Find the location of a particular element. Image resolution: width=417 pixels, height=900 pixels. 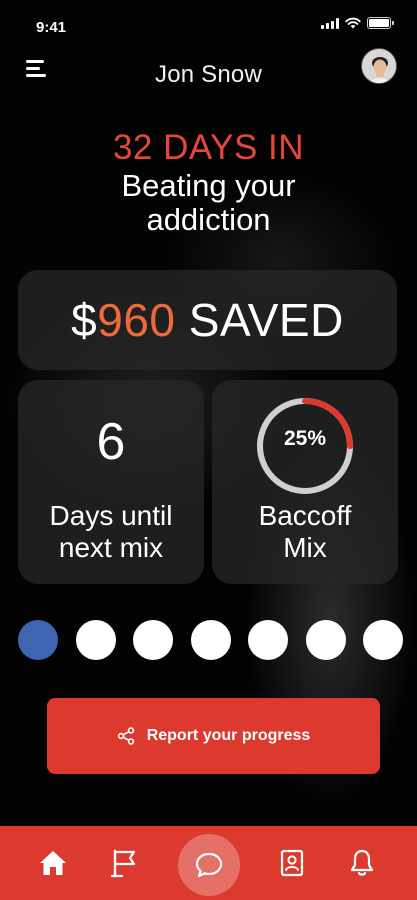

mix-caption-line1: Baccoff is located at coordinates (305, 515).